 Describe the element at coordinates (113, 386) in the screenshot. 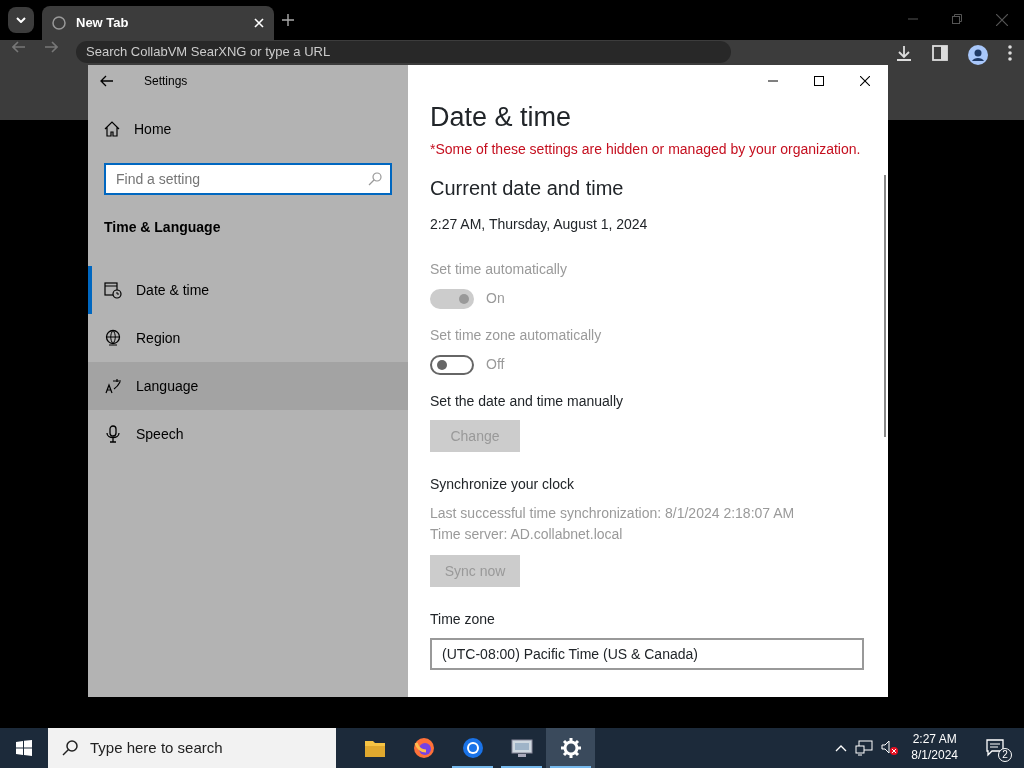

I see `language-icon` at that location.